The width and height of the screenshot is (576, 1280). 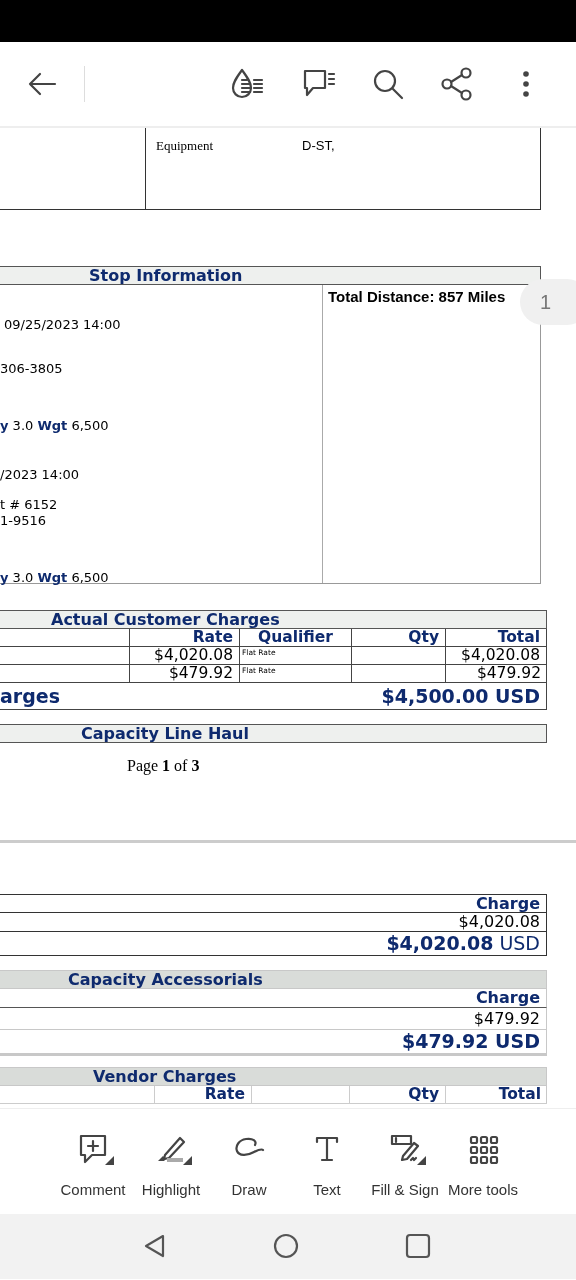 I want to click on home-icon, so click(x=286, y=1246).